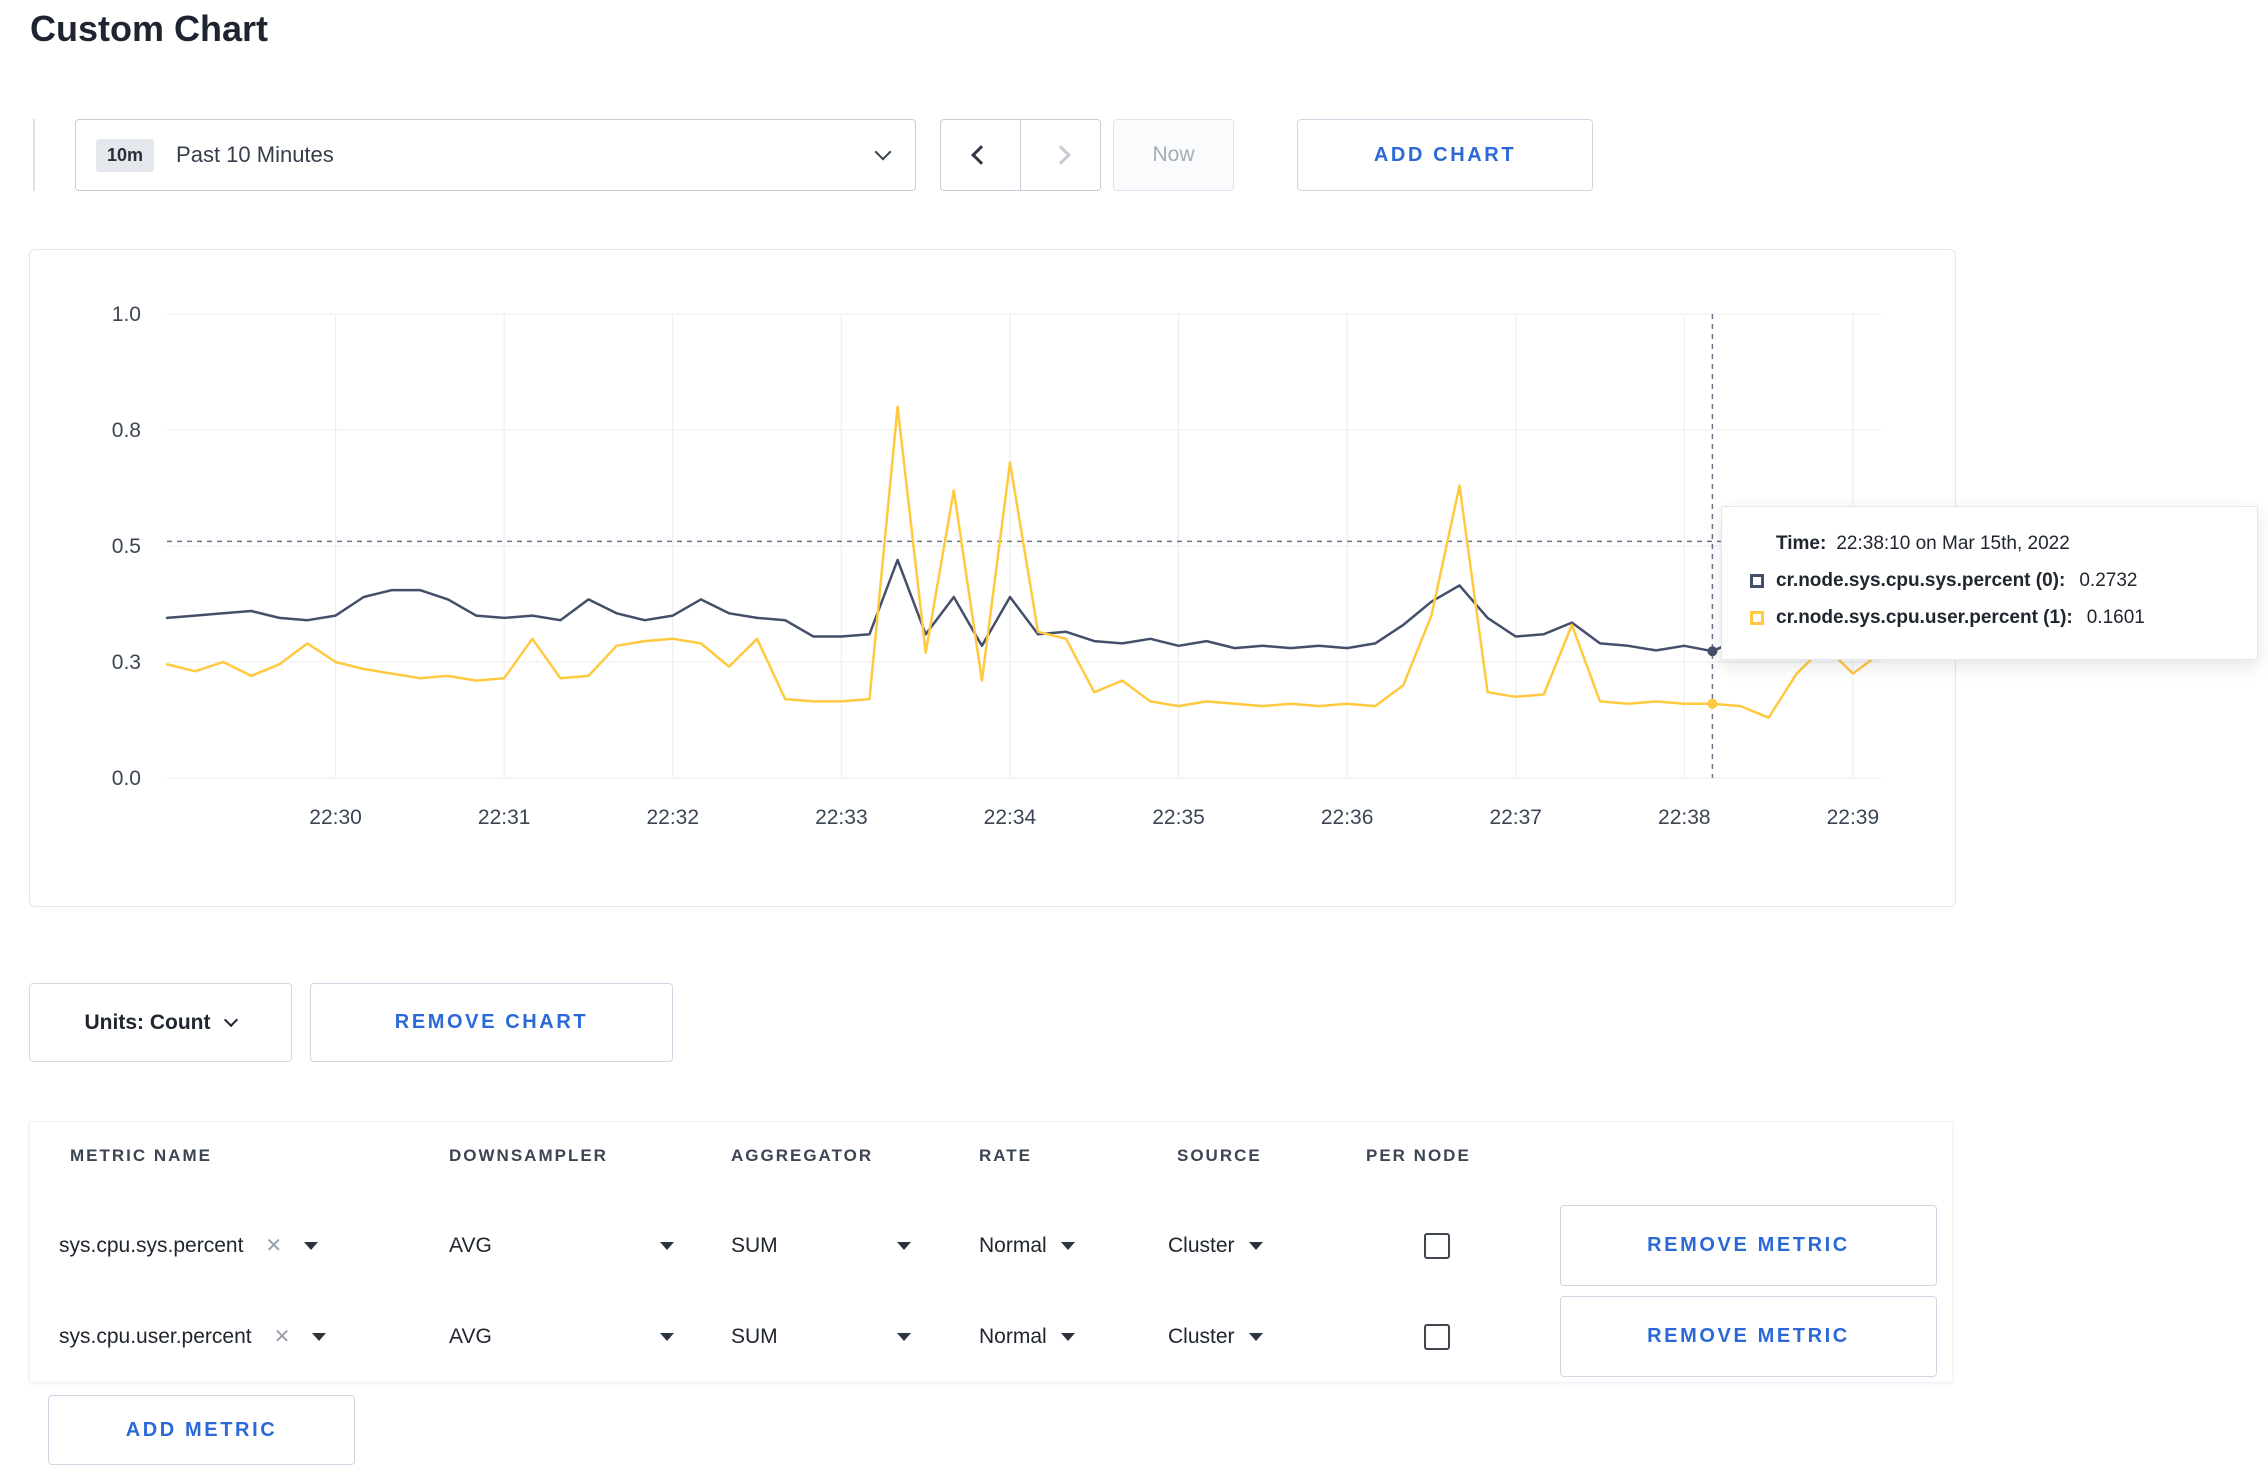  I want to click on time-range-label: Past 10 Minutes, so click(255, 154).